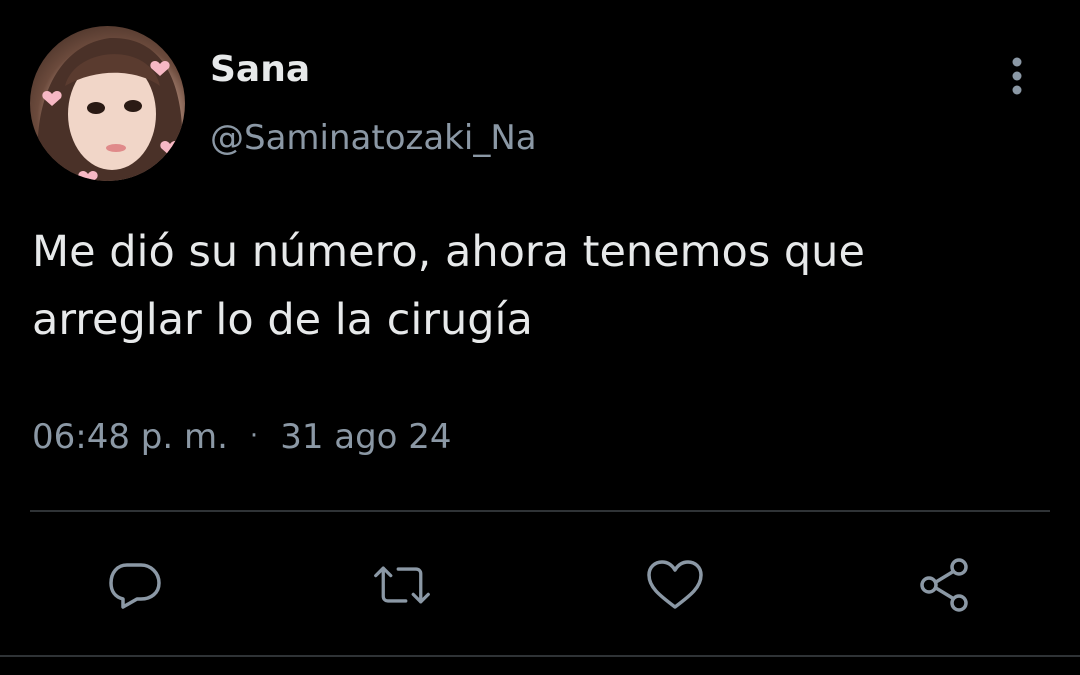 The width and height of the screenshot is (1080, 675). I want to click on retweet-icon, so click(402, 585).